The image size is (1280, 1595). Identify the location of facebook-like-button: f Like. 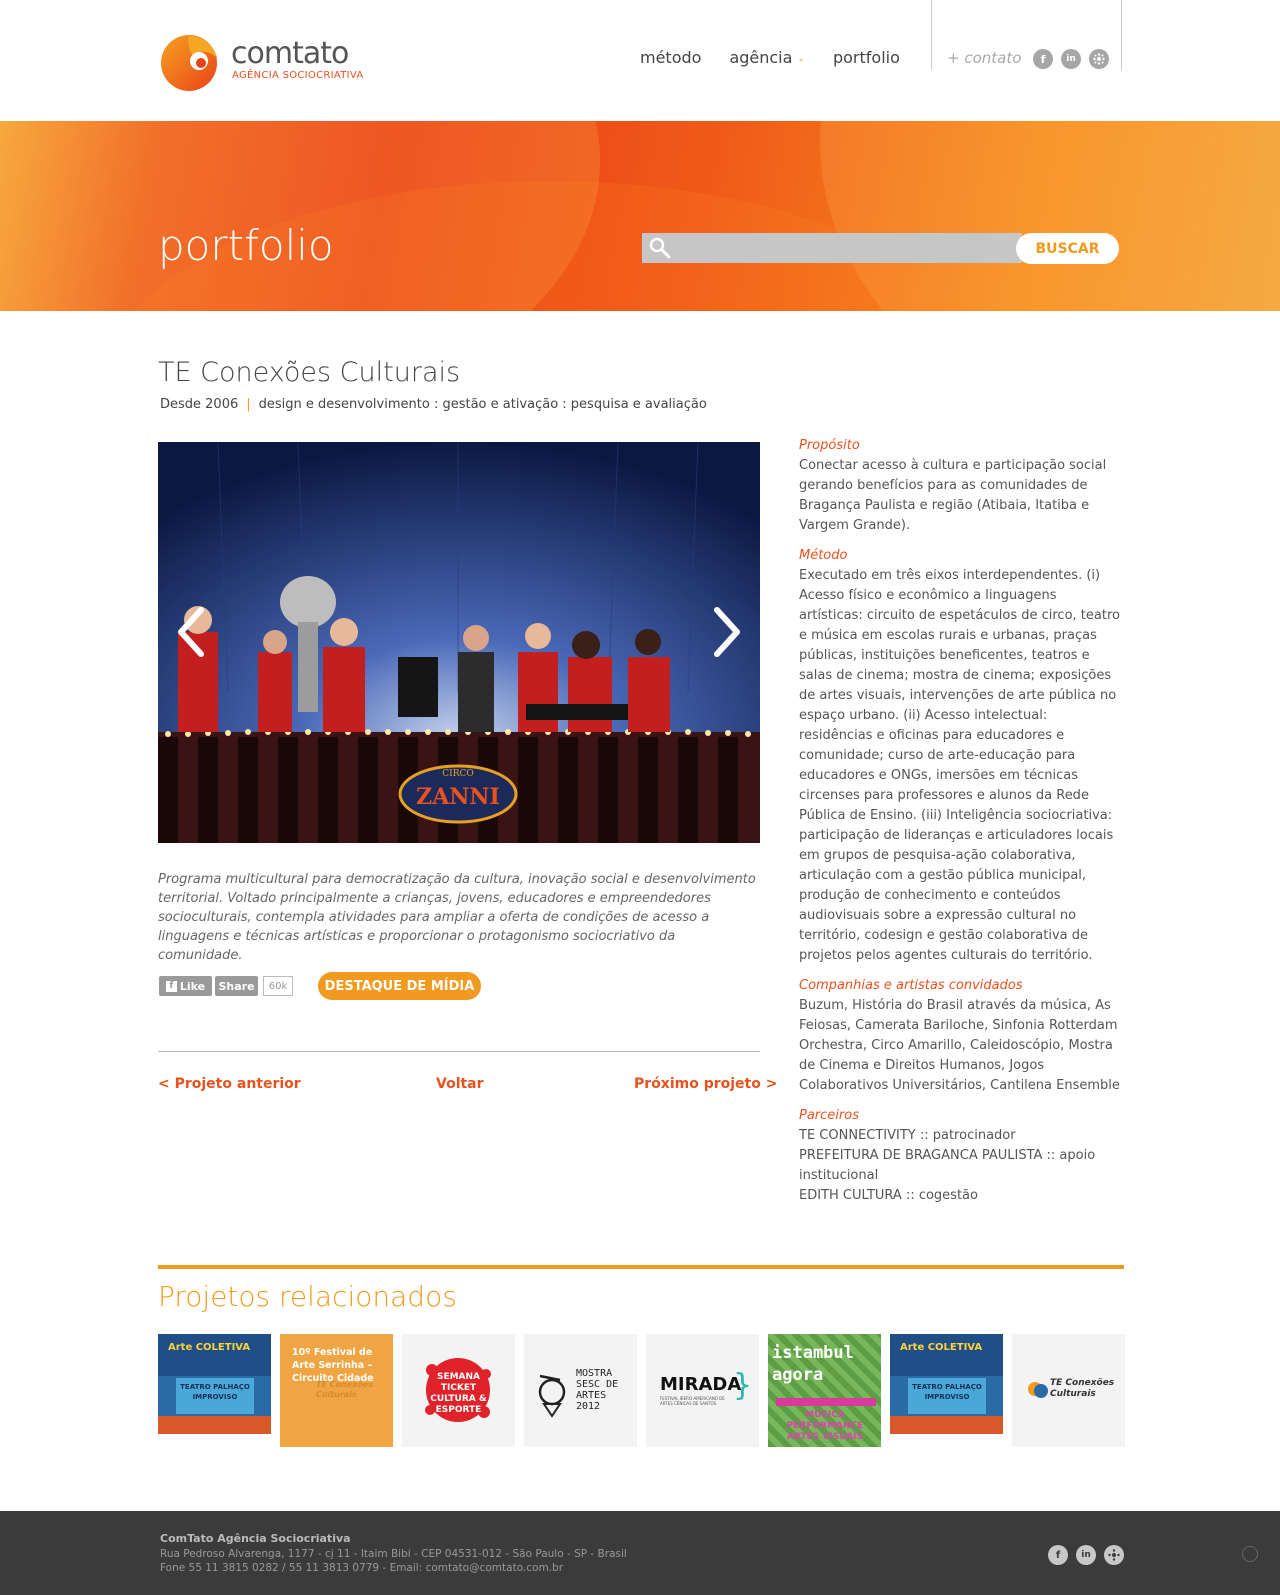
(185, 986).